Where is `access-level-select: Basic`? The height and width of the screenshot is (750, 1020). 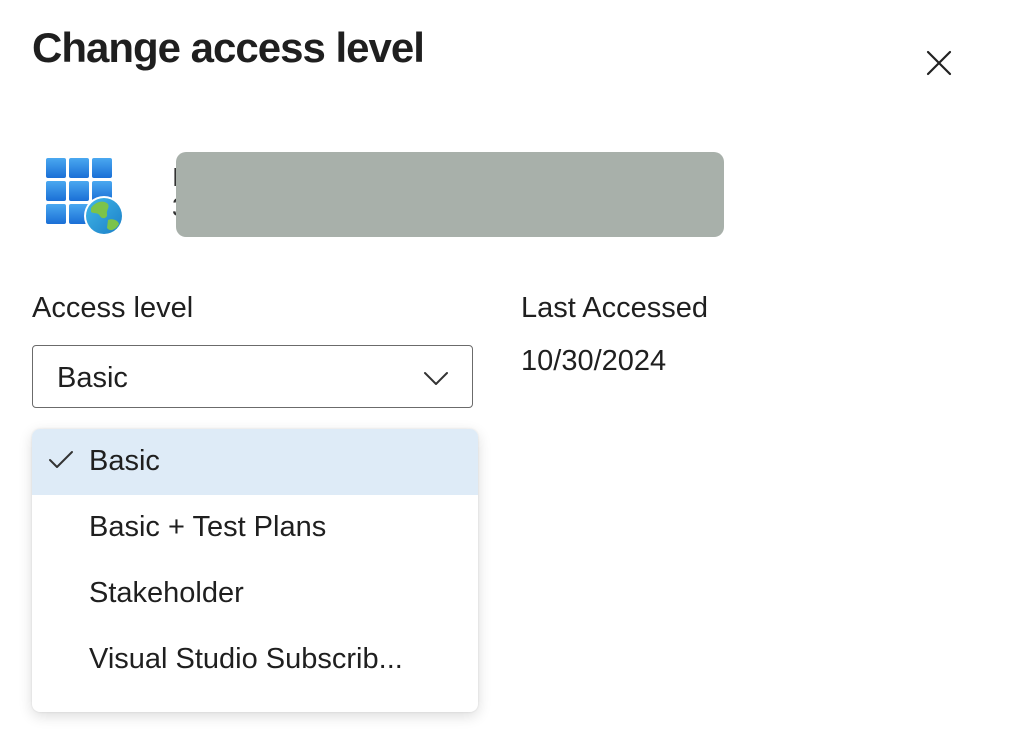 access-level-select: Basic is located at coordinates (252, 376).